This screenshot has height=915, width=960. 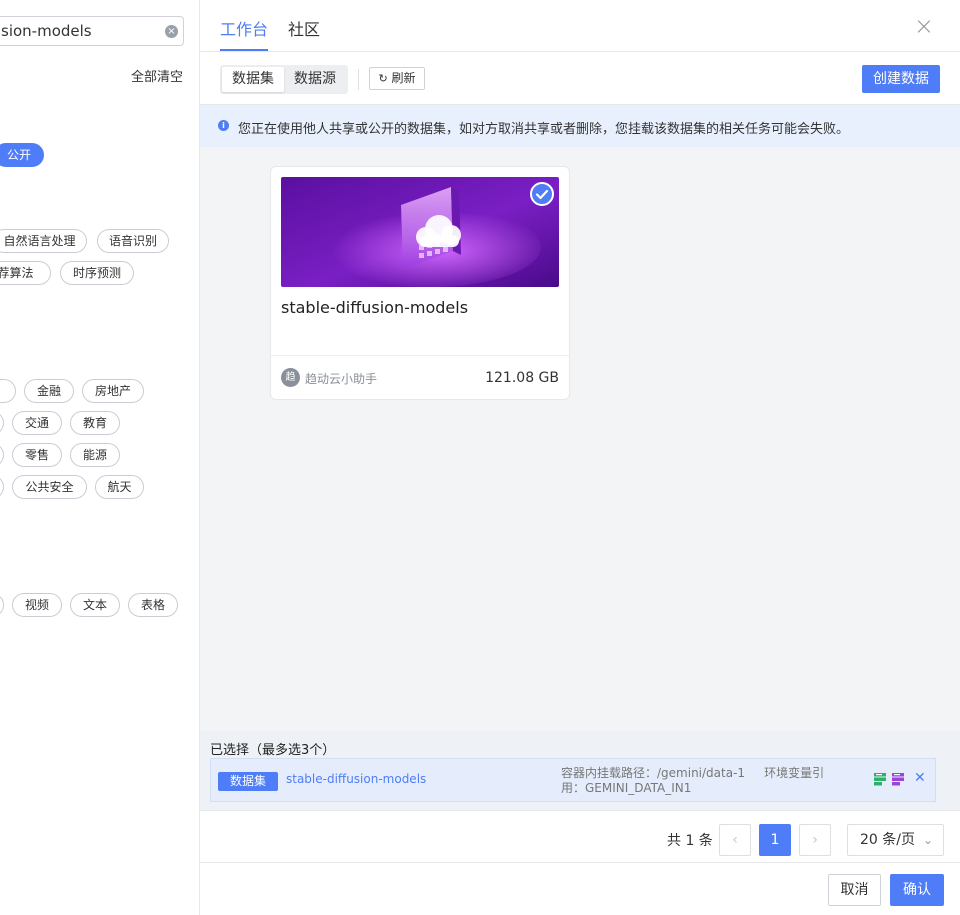 What do you see at coordinates (248, 781) in the screenshot?
I see `selected-type-tag: 数据集` at bounding box center [248, 781].